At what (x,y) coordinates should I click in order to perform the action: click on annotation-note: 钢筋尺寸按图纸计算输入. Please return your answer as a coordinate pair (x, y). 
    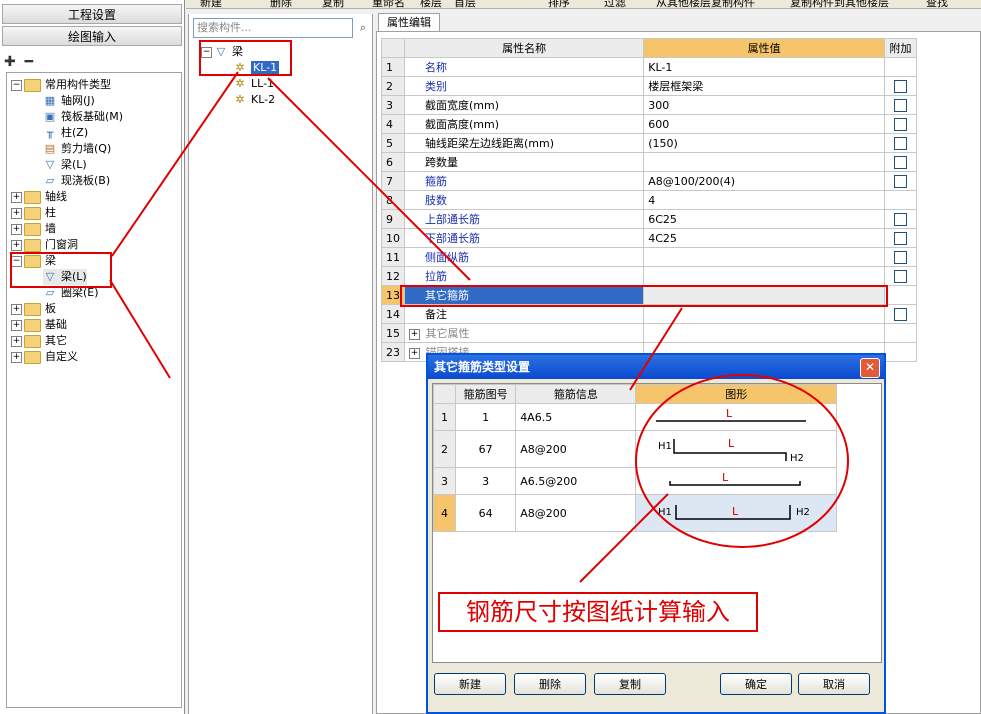
    Looking at the image, I should click on (598, 612).